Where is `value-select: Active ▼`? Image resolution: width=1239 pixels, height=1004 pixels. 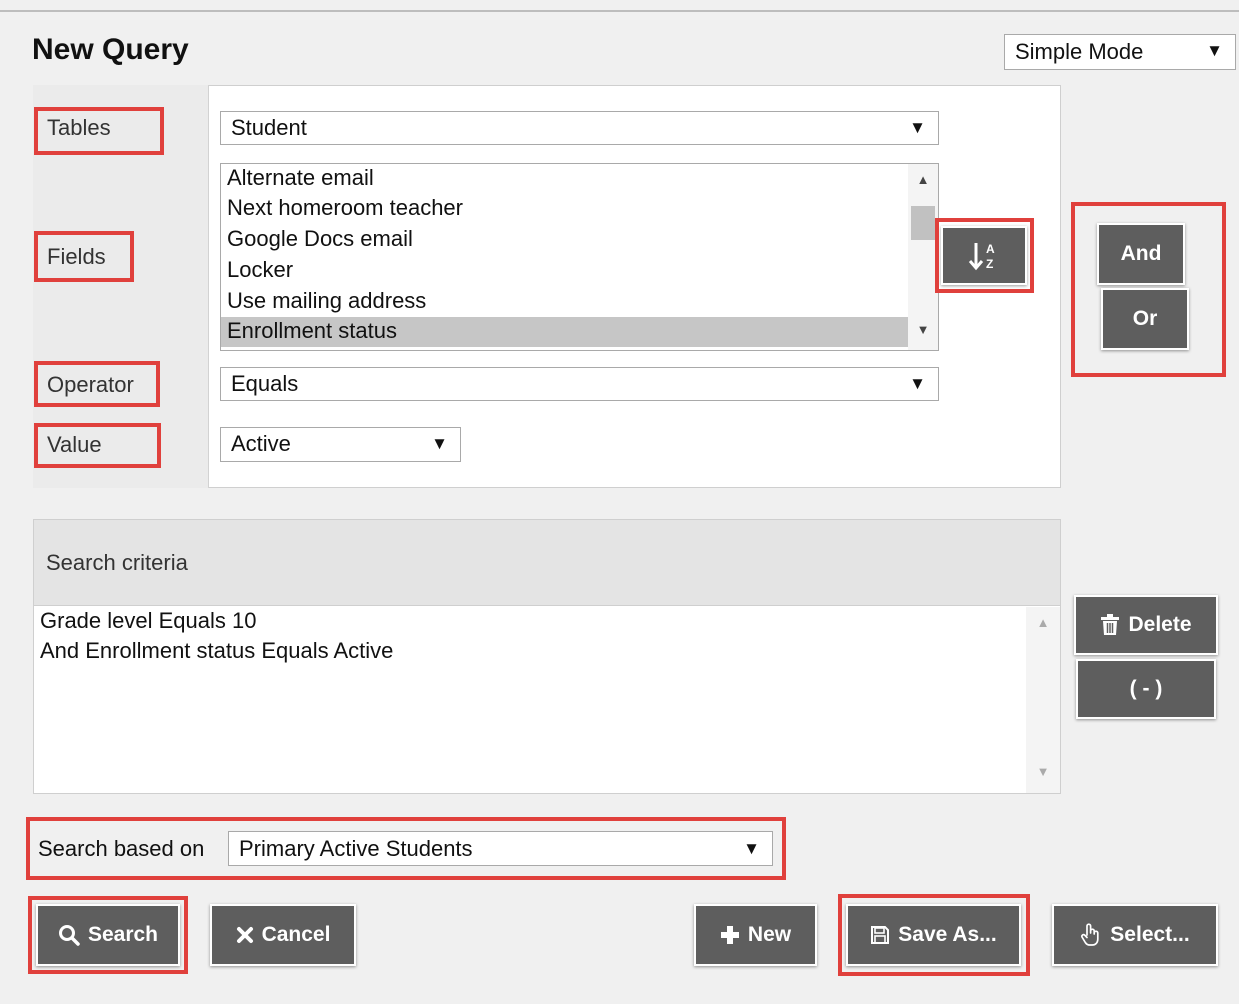
value-select: Active ▼ is located at coordinates (340, 444).